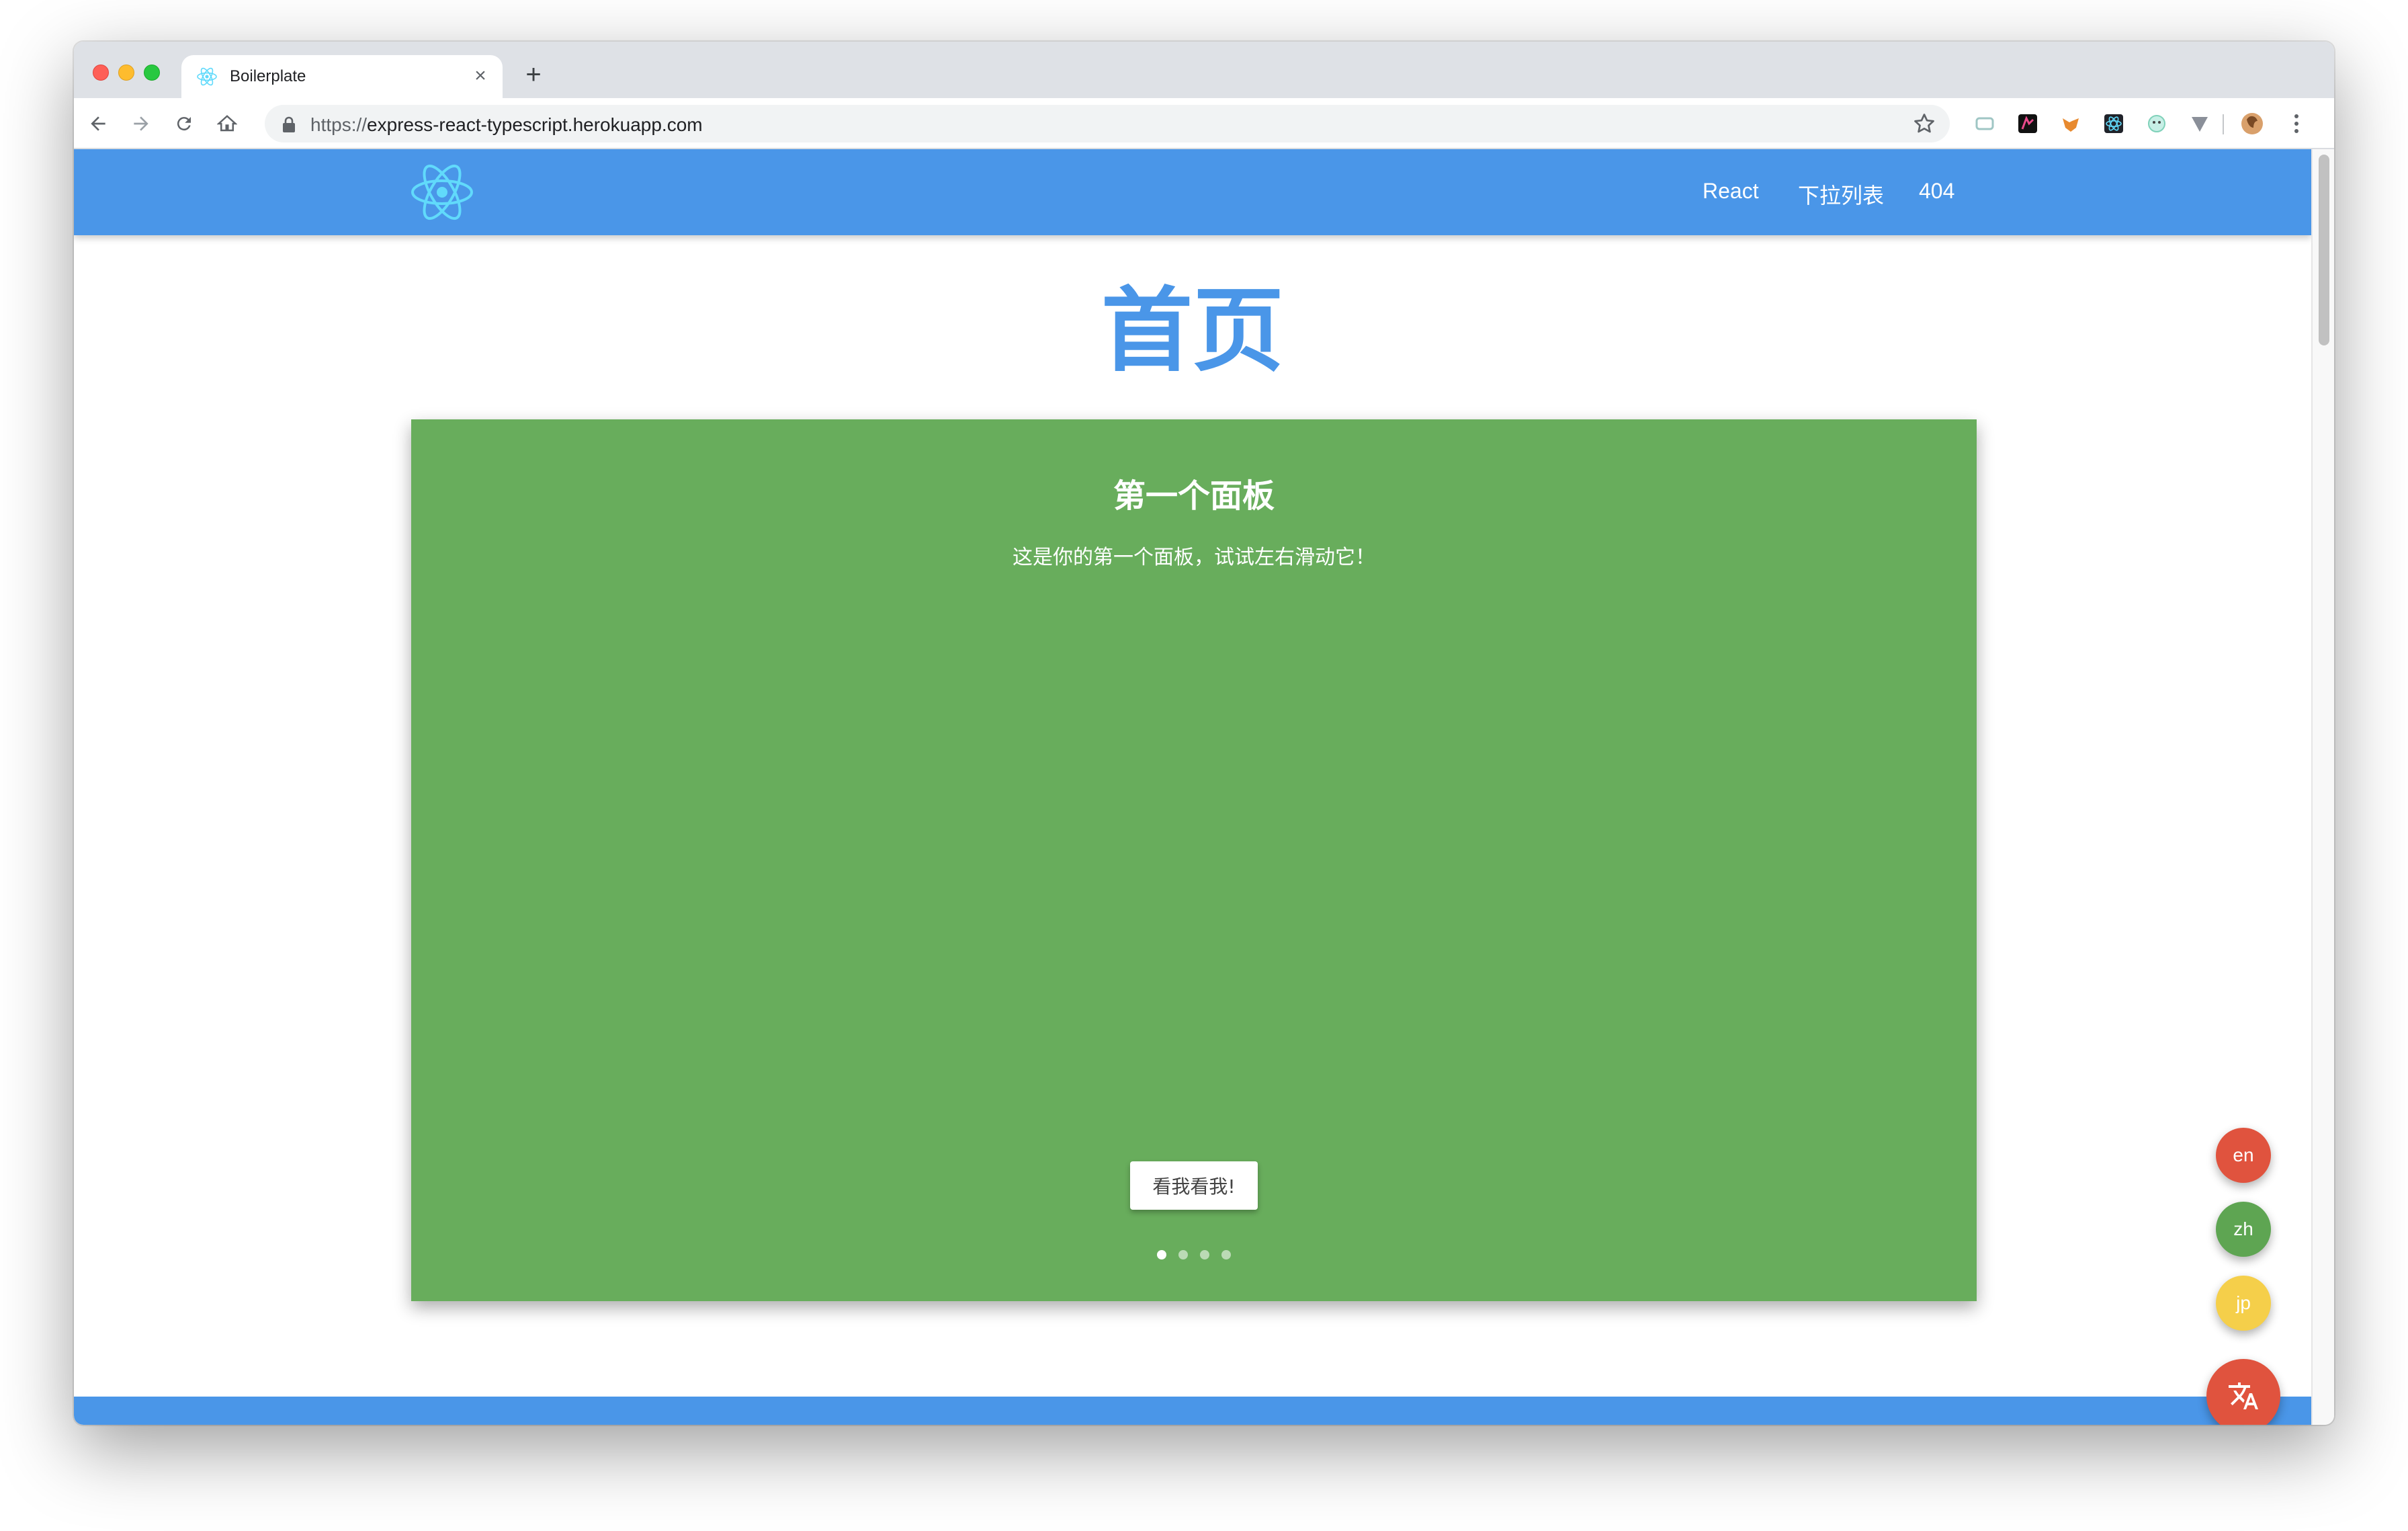 This screenshot has width=2408, height=1531. Describe the element at coordinates (533, 75) in the screenshot. I see `new-tab-button: +` at that location.